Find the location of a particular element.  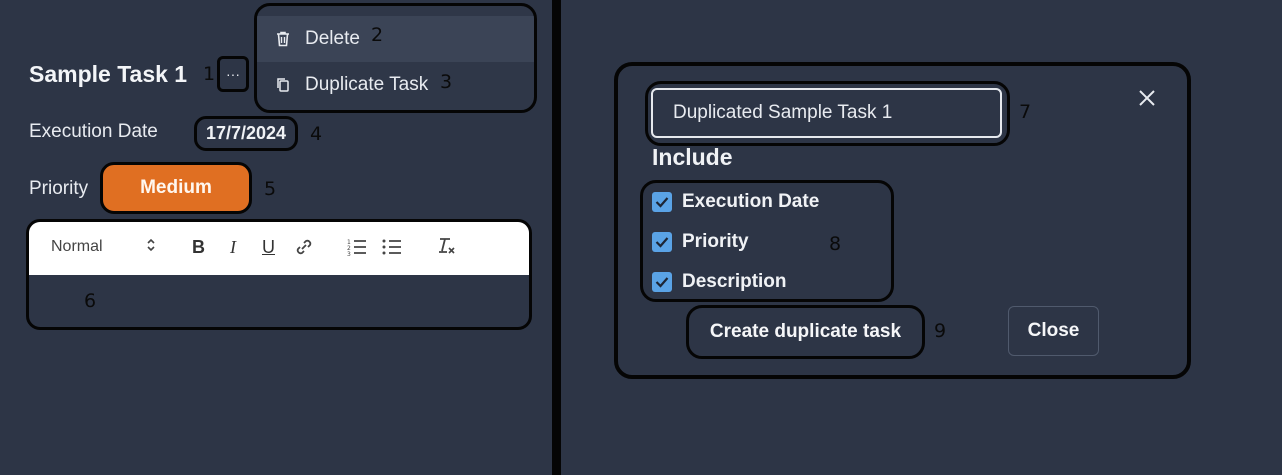

create-duplicate-button: Create duplicate task is located at coordinates (805, 332).